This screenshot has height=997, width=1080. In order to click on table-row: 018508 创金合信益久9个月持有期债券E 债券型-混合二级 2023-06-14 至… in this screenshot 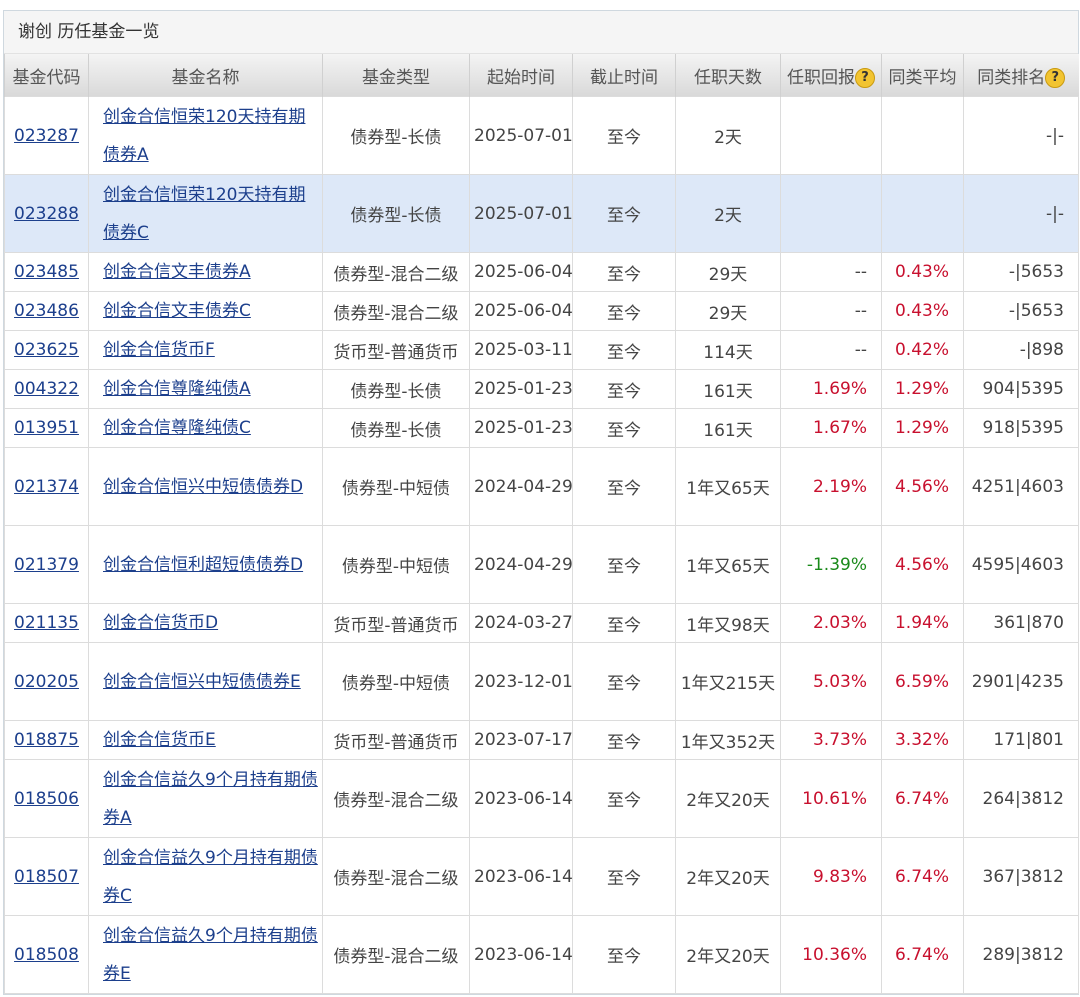, I will do `click(541, 954)`.